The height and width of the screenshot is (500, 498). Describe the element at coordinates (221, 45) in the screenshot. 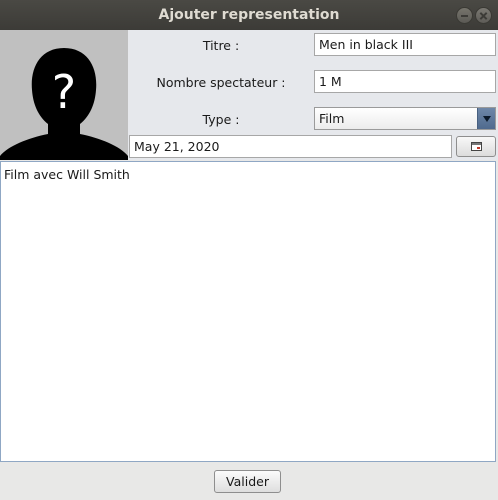

I see `titre-label: Titre :` at that location.